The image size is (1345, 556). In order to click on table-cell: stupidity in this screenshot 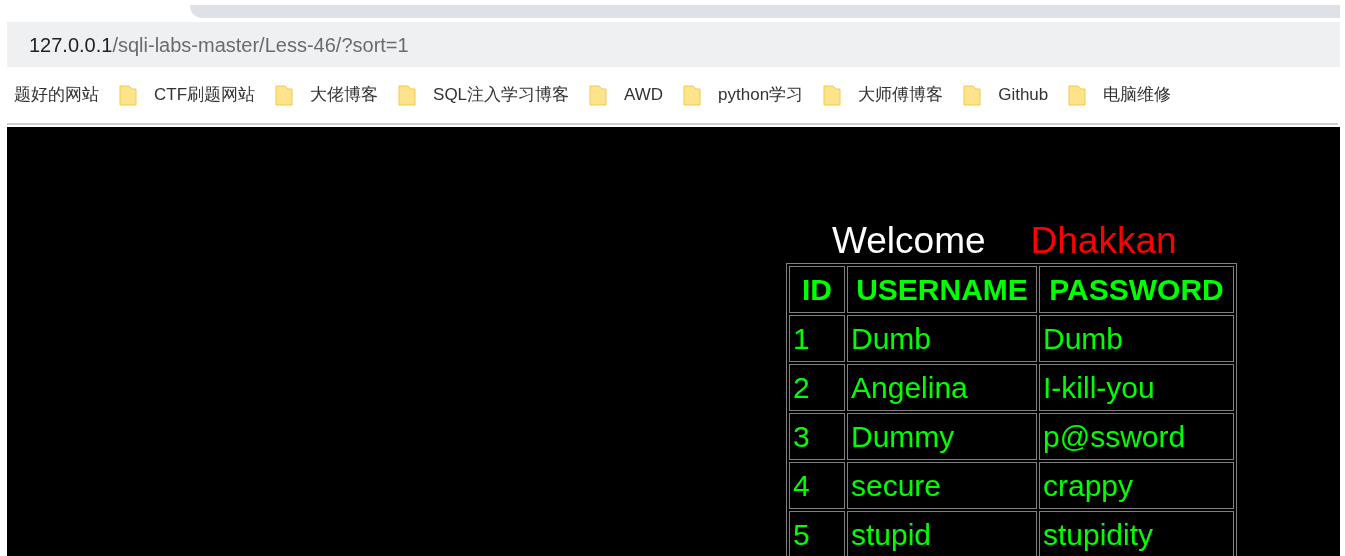, I will do `click(1136, 533)`.